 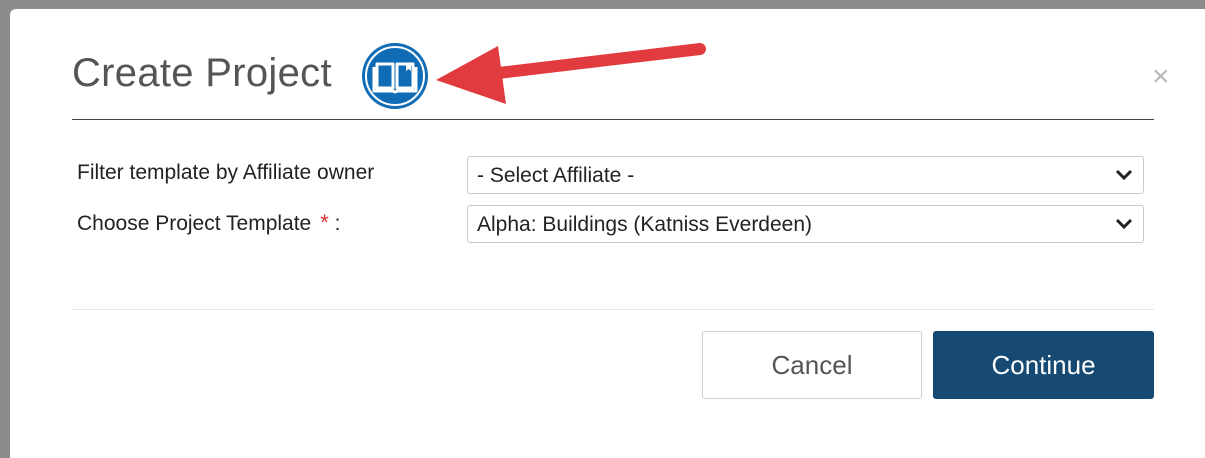 I want to click on affiliate-filter-label: Filter template by Affiliate owner, so click(x=226, y=172).